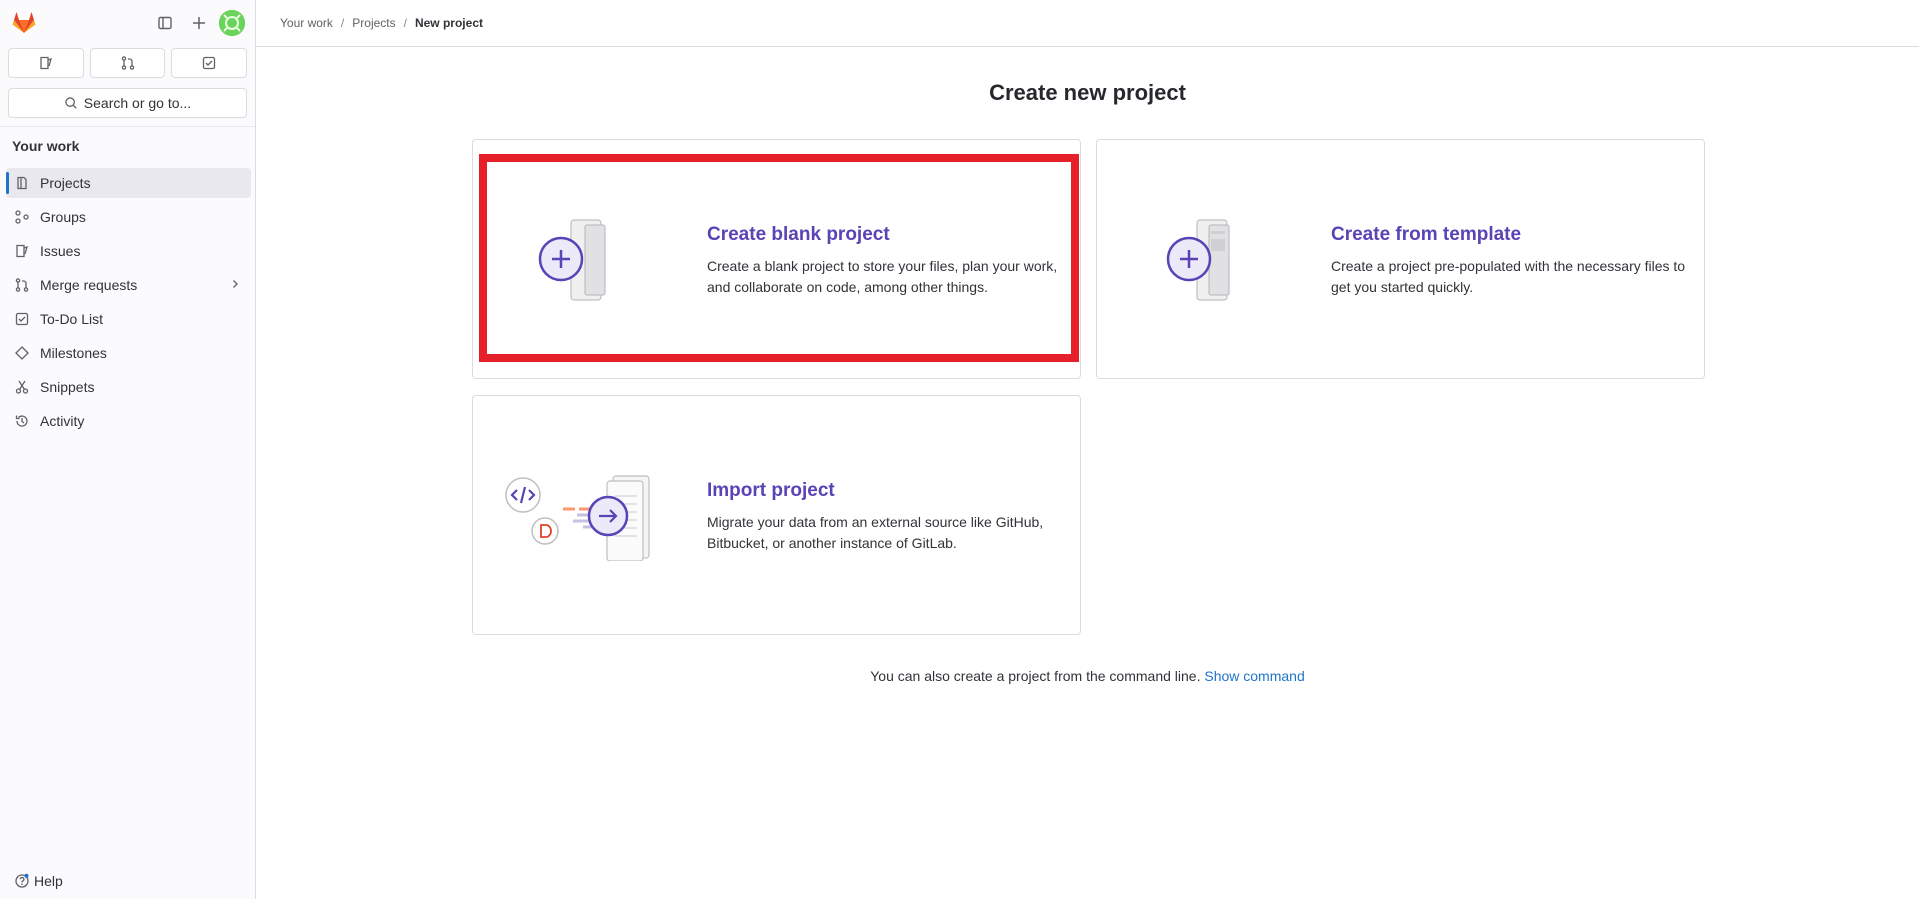 The image size is (1919, 899). I want to click on merge-requests-button, so click(127, 63).